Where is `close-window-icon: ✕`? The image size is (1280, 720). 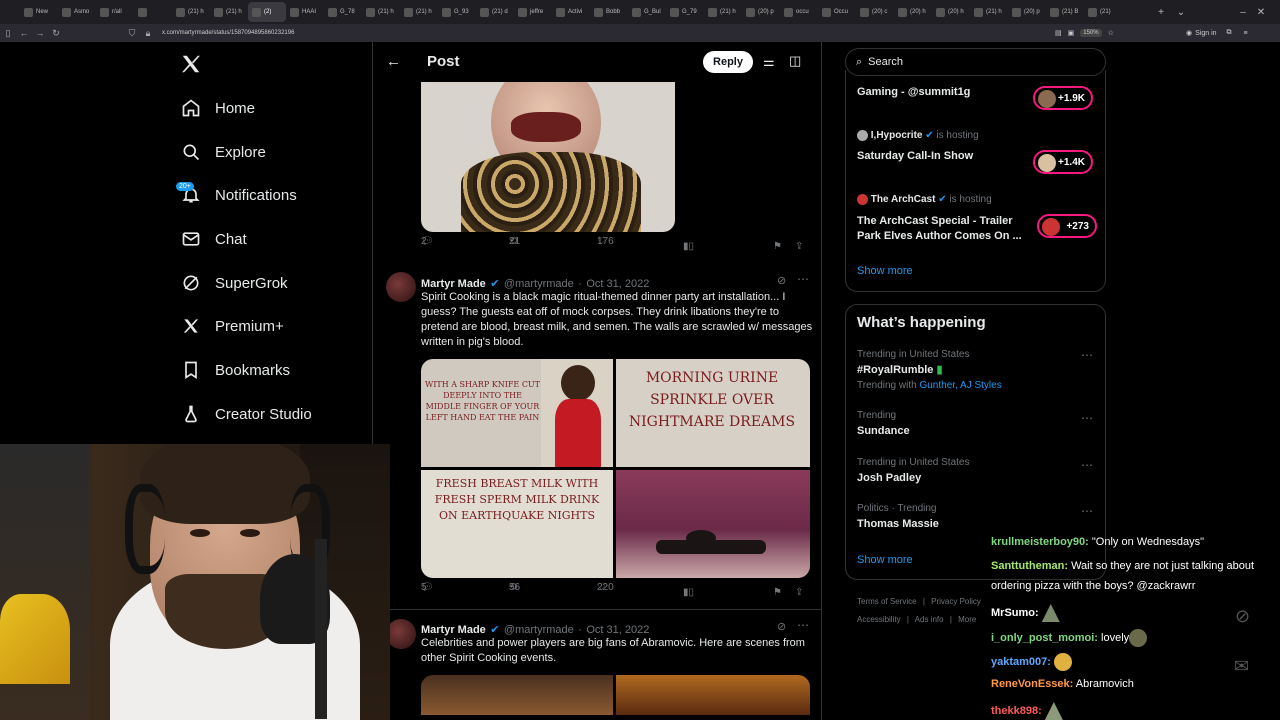
close-window-icon: ✕ is located at coordinates (1261, 12).